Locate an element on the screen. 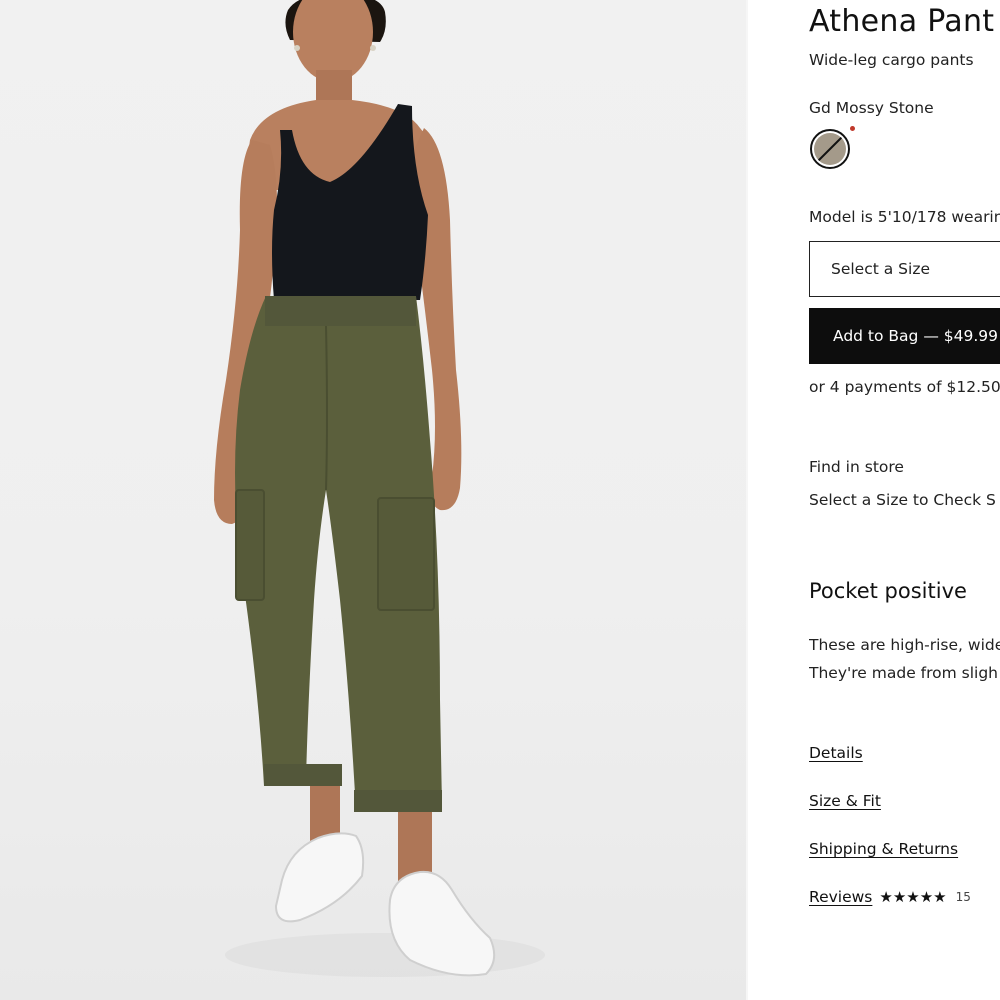 This screenshot has width=1000, height=1000. model-info: Model is 5'10/178 wearing is located at coordinates (904, 217).